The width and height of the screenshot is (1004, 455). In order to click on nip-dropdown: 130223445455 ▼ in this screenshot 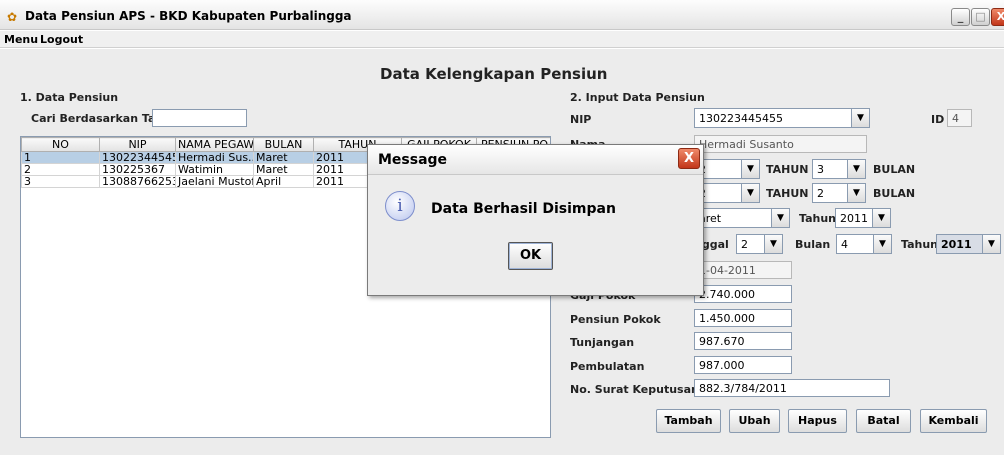, I will do `click(782, 118)`.